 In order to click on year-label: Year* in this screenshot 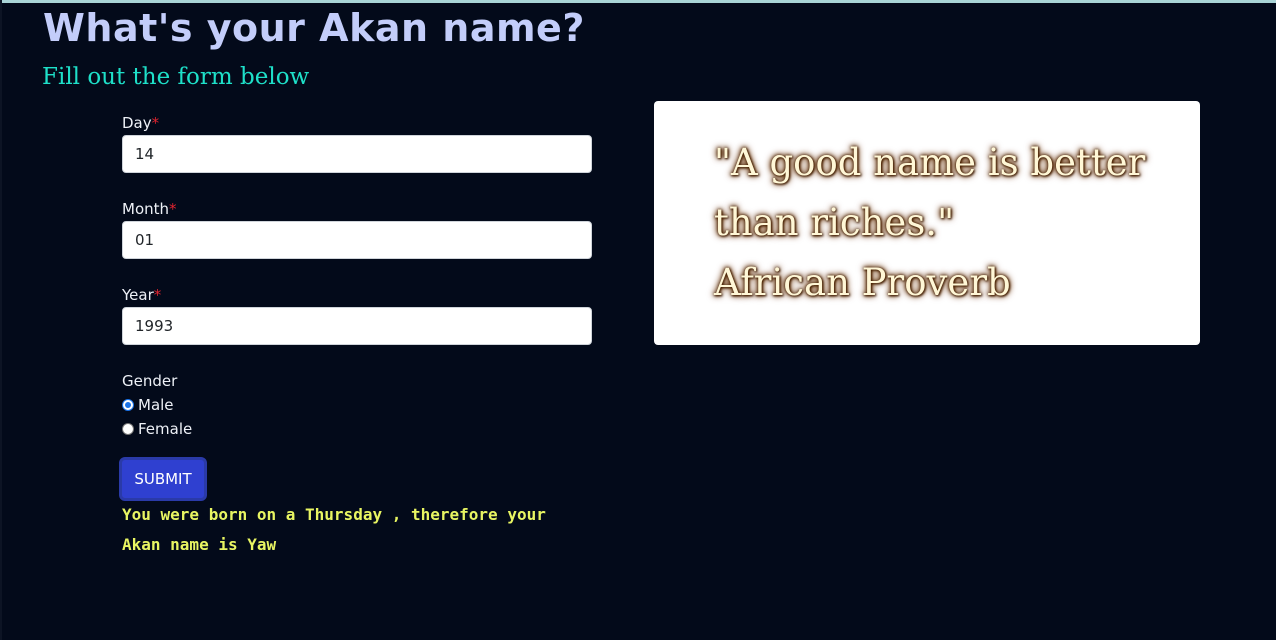, I will do `click(141, 295)`.